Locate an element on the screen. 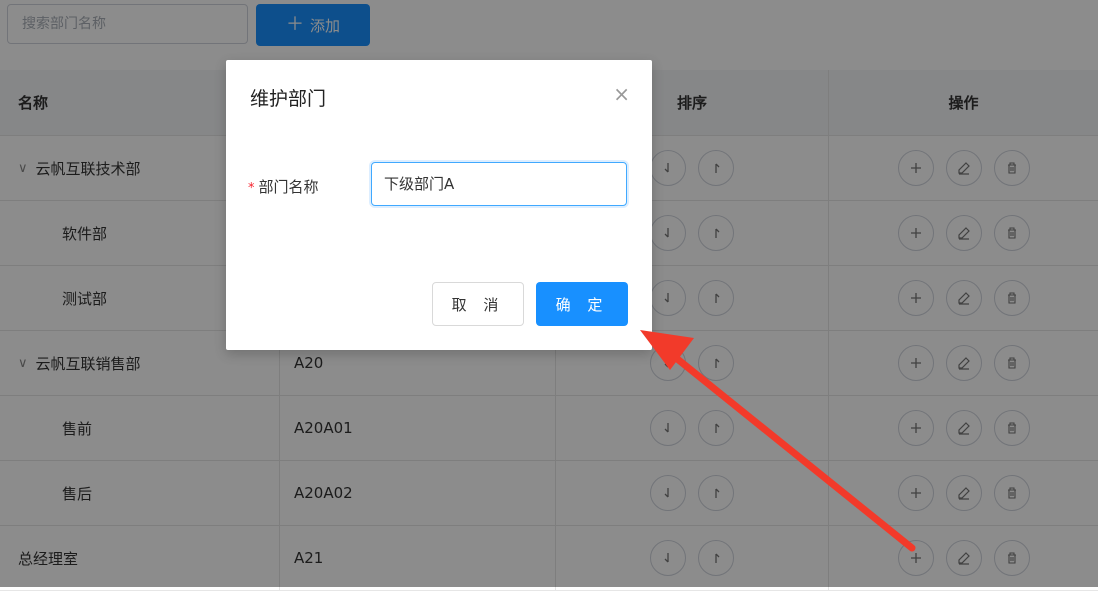  confirm-button: 确 定 is located at coordinates (582, 304).